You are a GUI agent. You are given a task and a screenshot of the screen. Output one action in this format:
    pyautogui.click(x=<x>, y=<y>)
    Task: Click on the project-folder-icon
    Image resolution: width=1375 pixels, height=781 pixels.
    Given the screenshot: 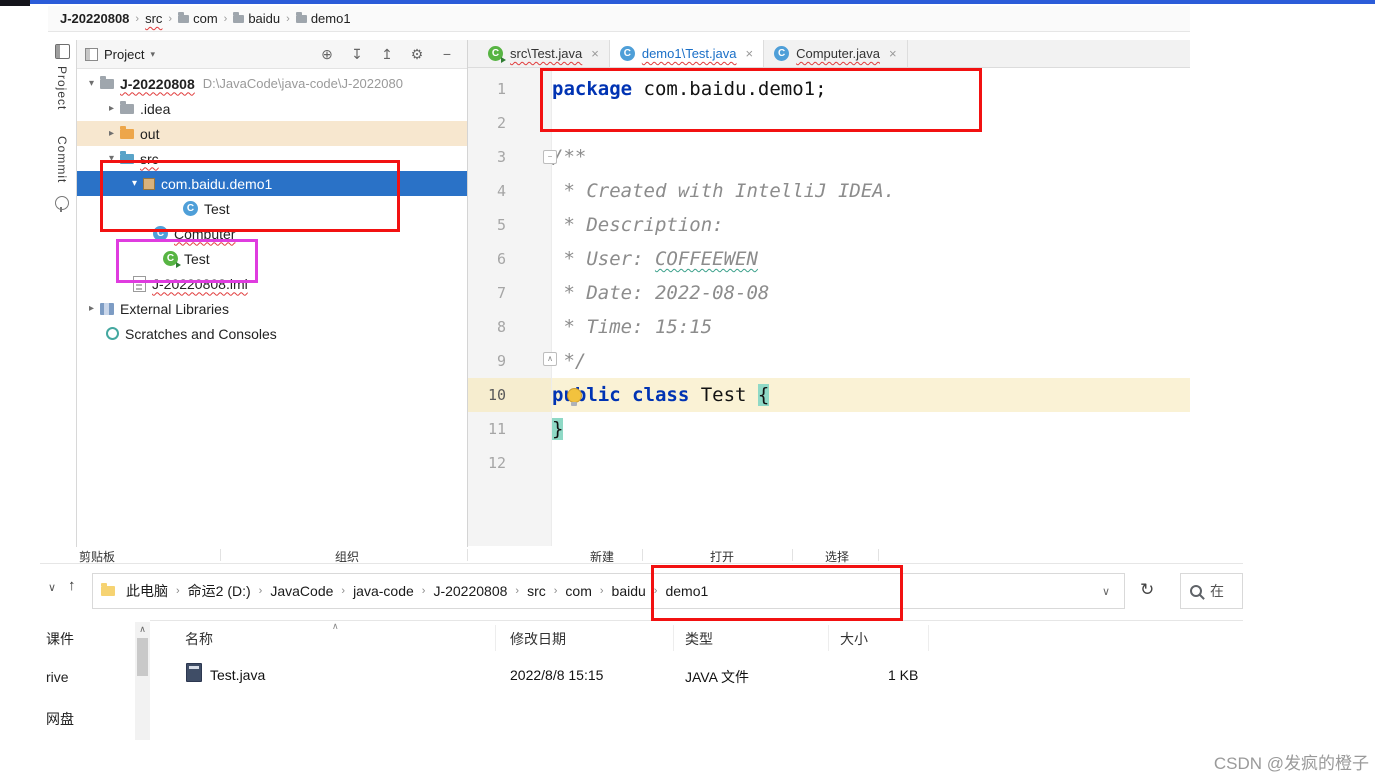 What is the action you would take?
    pyautogui.click(x=107, y=82)
    